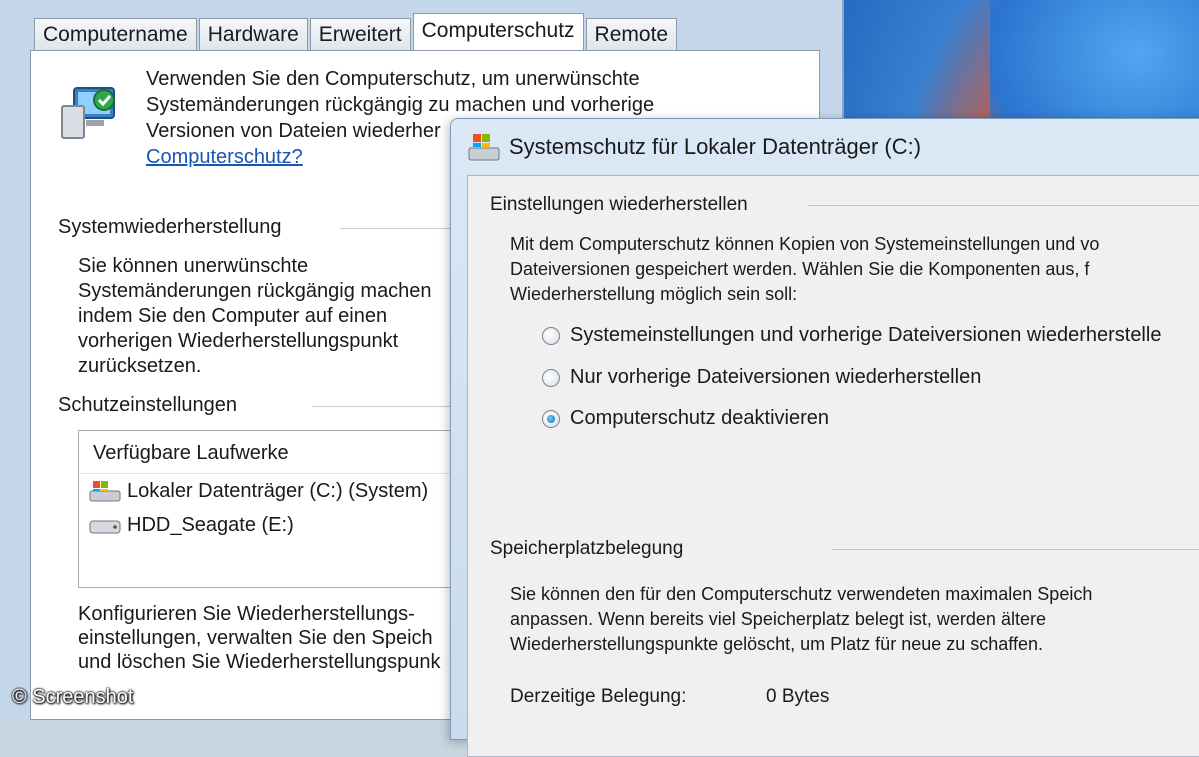 This screenshot has height=757, width=1199. I want to click on drive-row-e: HDD_Seagate (E:), so click(279, 525).